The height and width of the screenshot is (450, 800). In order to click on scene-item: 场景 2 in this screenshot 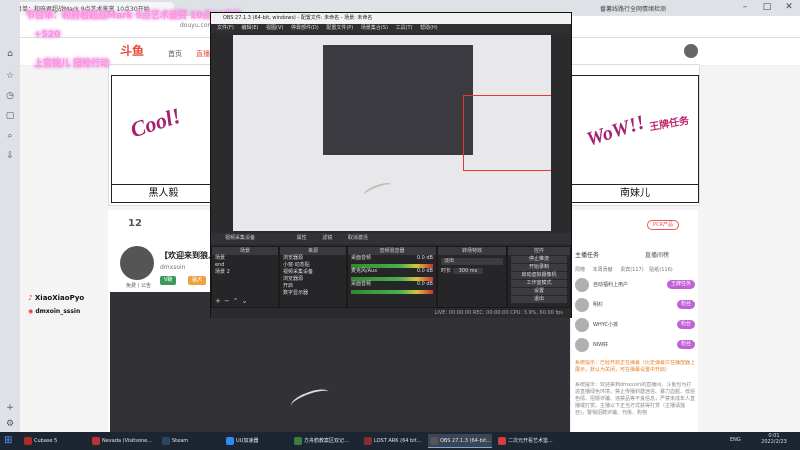, I will do `click(245, 272)`.